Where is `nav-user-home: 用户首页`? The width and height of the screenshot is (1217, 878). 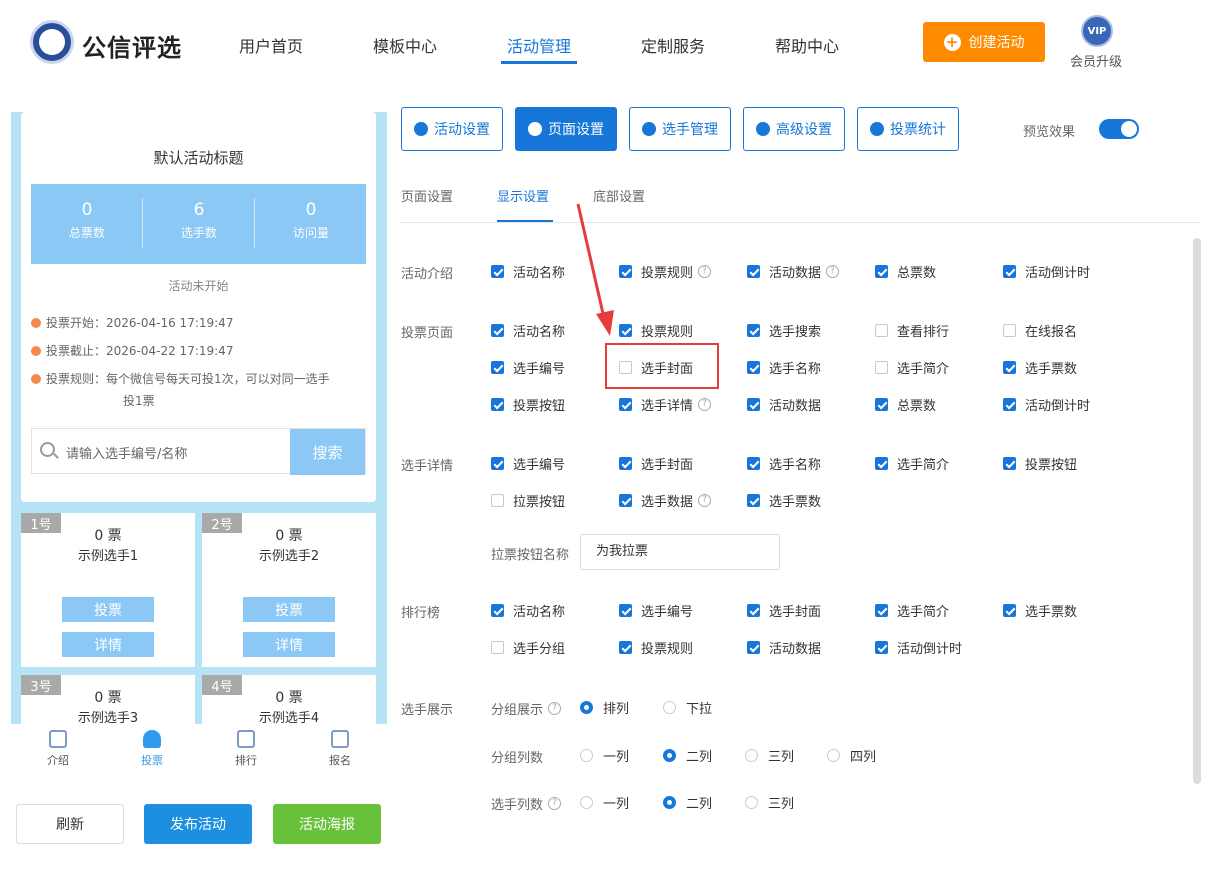 nav-user-home: 用户首页 is located at coordinates (271, 45).